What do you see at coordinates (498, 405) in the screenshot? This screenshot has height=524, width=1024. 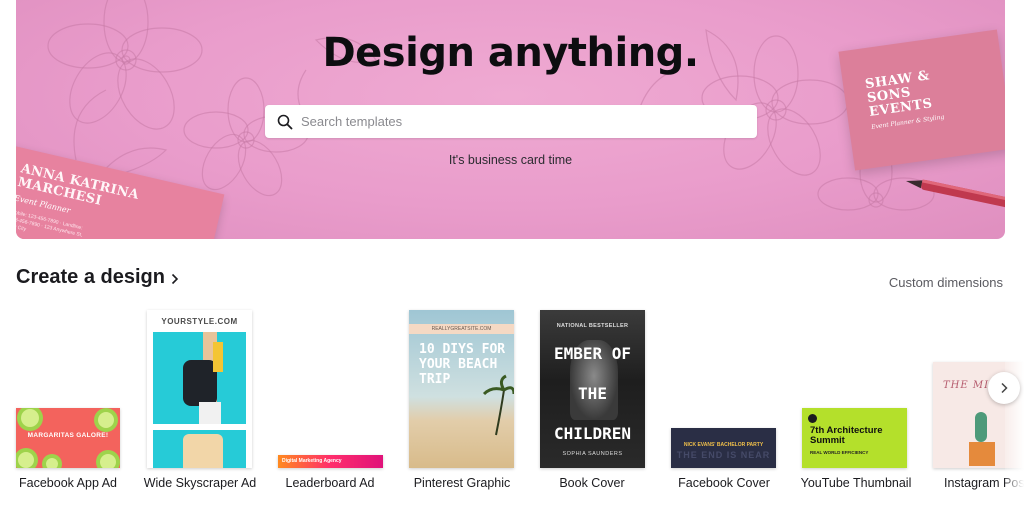 I see `palm-tree-illustration` at bounding box center [498, 405].